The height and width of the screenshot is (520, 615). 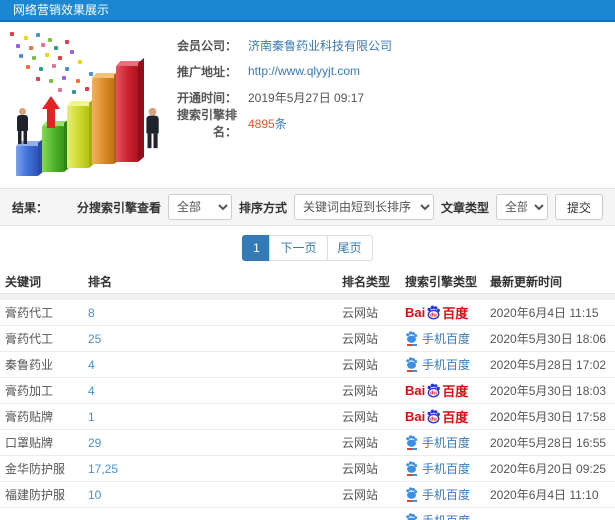 I want to click on page-title: 网络营销效果展示, so click(x=61, y=10).